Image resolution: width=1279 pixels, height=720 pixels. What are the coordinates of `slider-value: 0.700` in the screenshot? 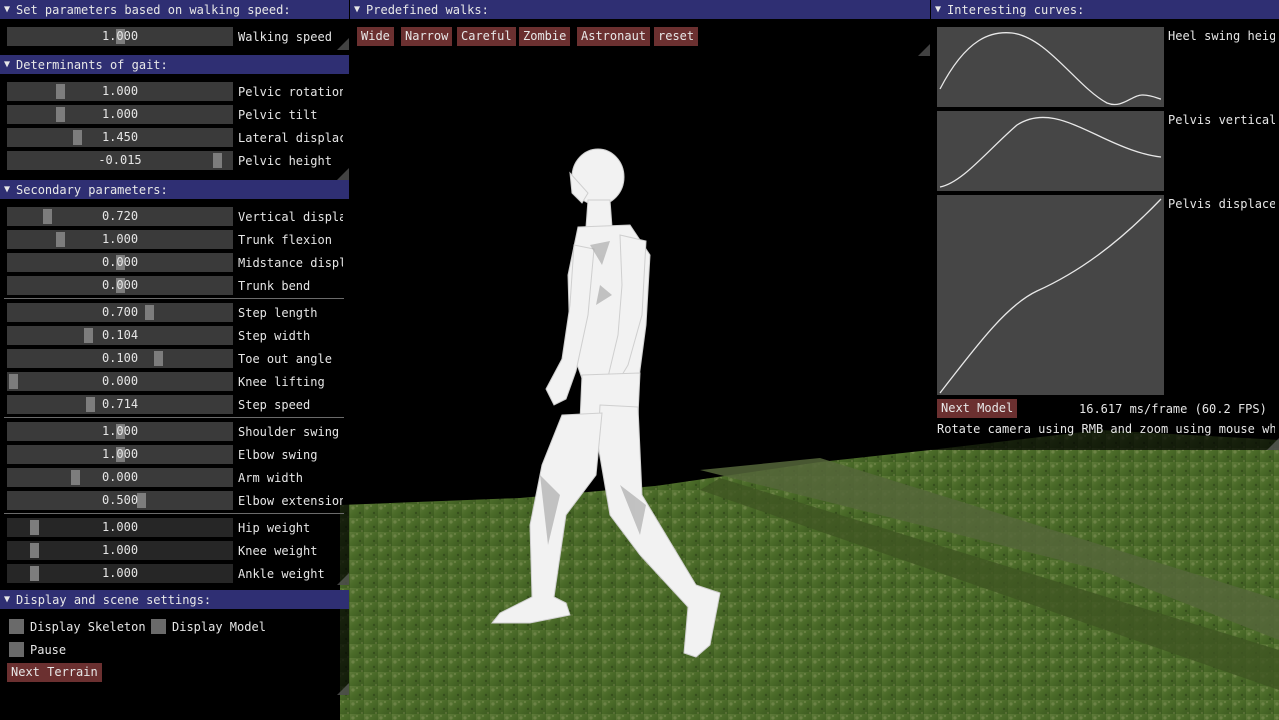 It's located at (120, 312).